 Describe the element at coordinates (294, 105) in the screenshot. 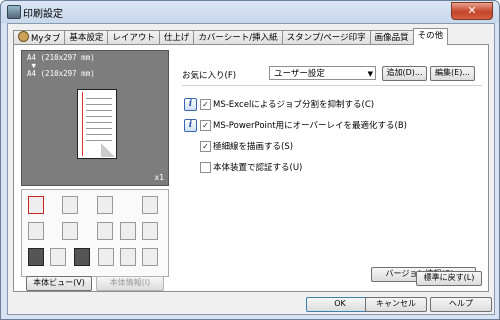

I see `excel-split-label: MS-Excelによるジョブ分割を抑制する(C)` at that location.